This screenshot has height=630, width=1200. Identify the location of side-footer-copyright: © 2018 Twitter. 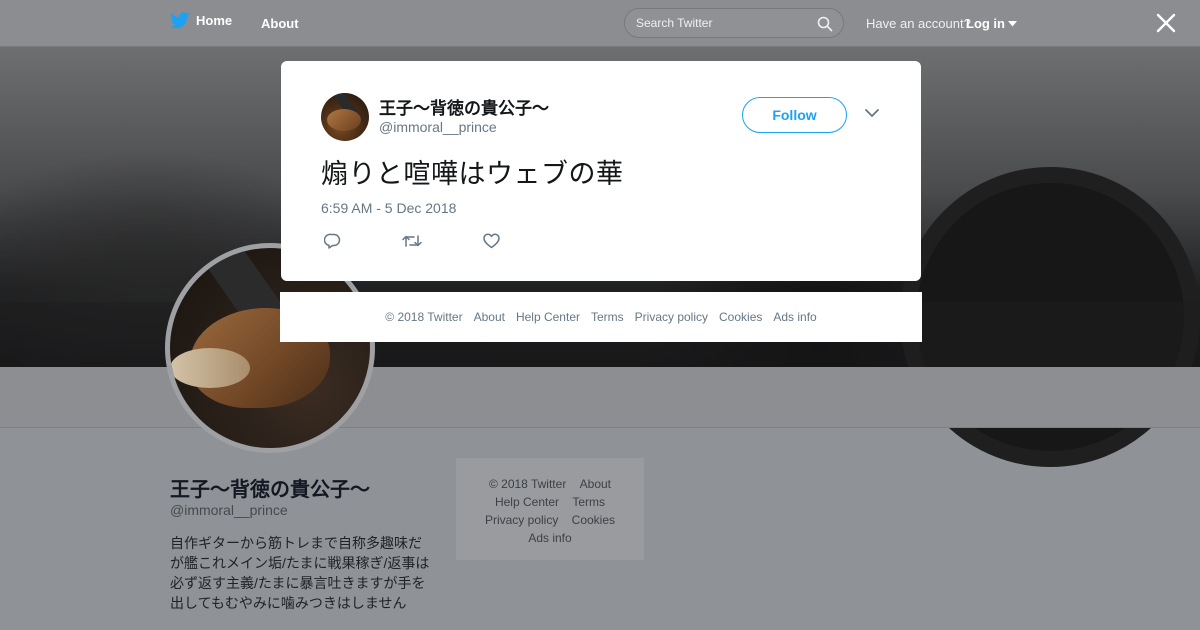
(527, 484).